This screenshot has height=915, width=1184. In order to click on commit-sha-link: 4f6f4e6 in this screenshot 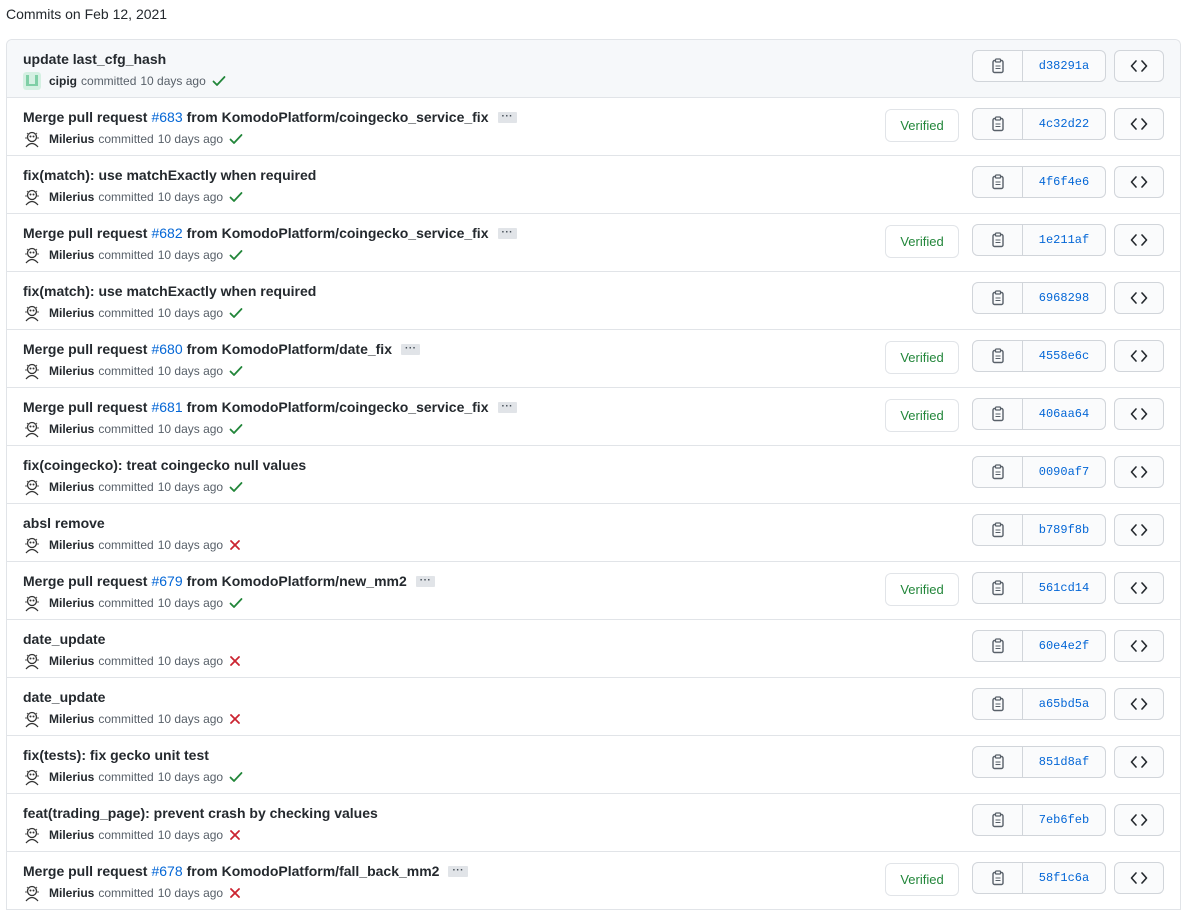, I will do `click(1064, 182)`.